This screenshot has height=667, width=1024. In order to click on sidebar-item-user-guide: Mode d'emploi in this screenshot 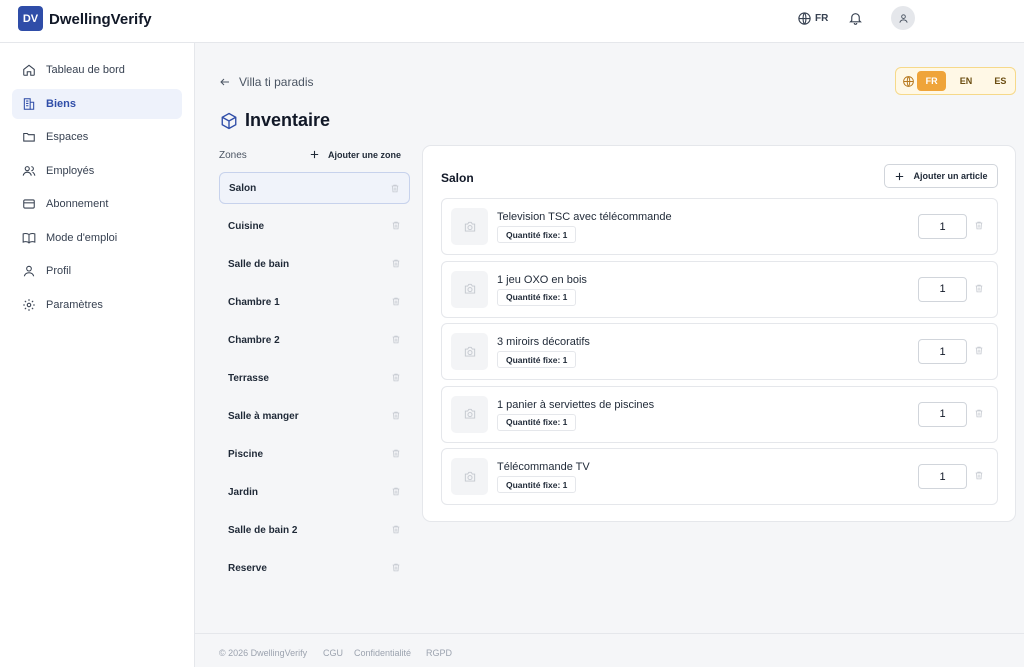, I will do `click(97, 238)`.